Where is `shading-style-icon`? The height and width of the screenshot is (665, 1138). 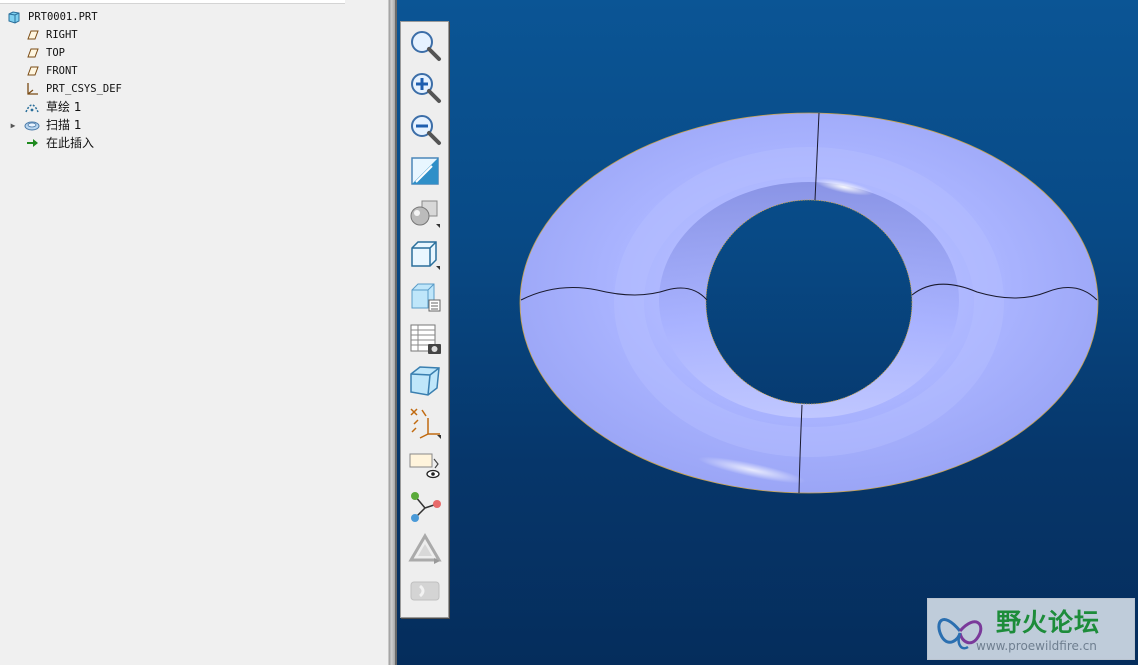
shading-style-icon is located at coordinates (425, 214).